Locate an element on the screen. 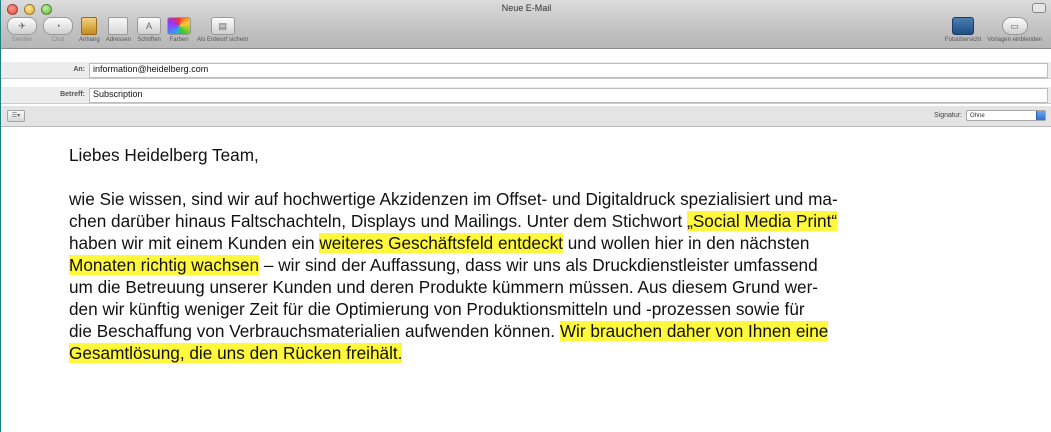 The width and height of the screenshot is (1051, 432). signature-value: Ohne is located at coordinates (977, 116).